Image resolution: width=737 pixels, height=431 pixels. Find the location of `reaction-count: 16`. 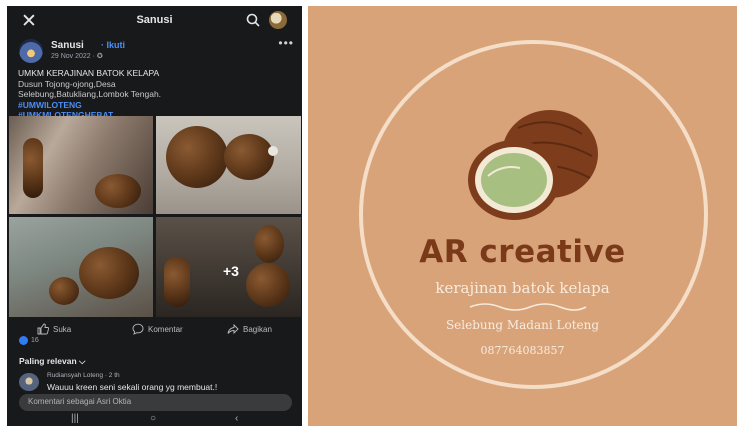

reaction-count: 16 is located at coordinates (35, 340).